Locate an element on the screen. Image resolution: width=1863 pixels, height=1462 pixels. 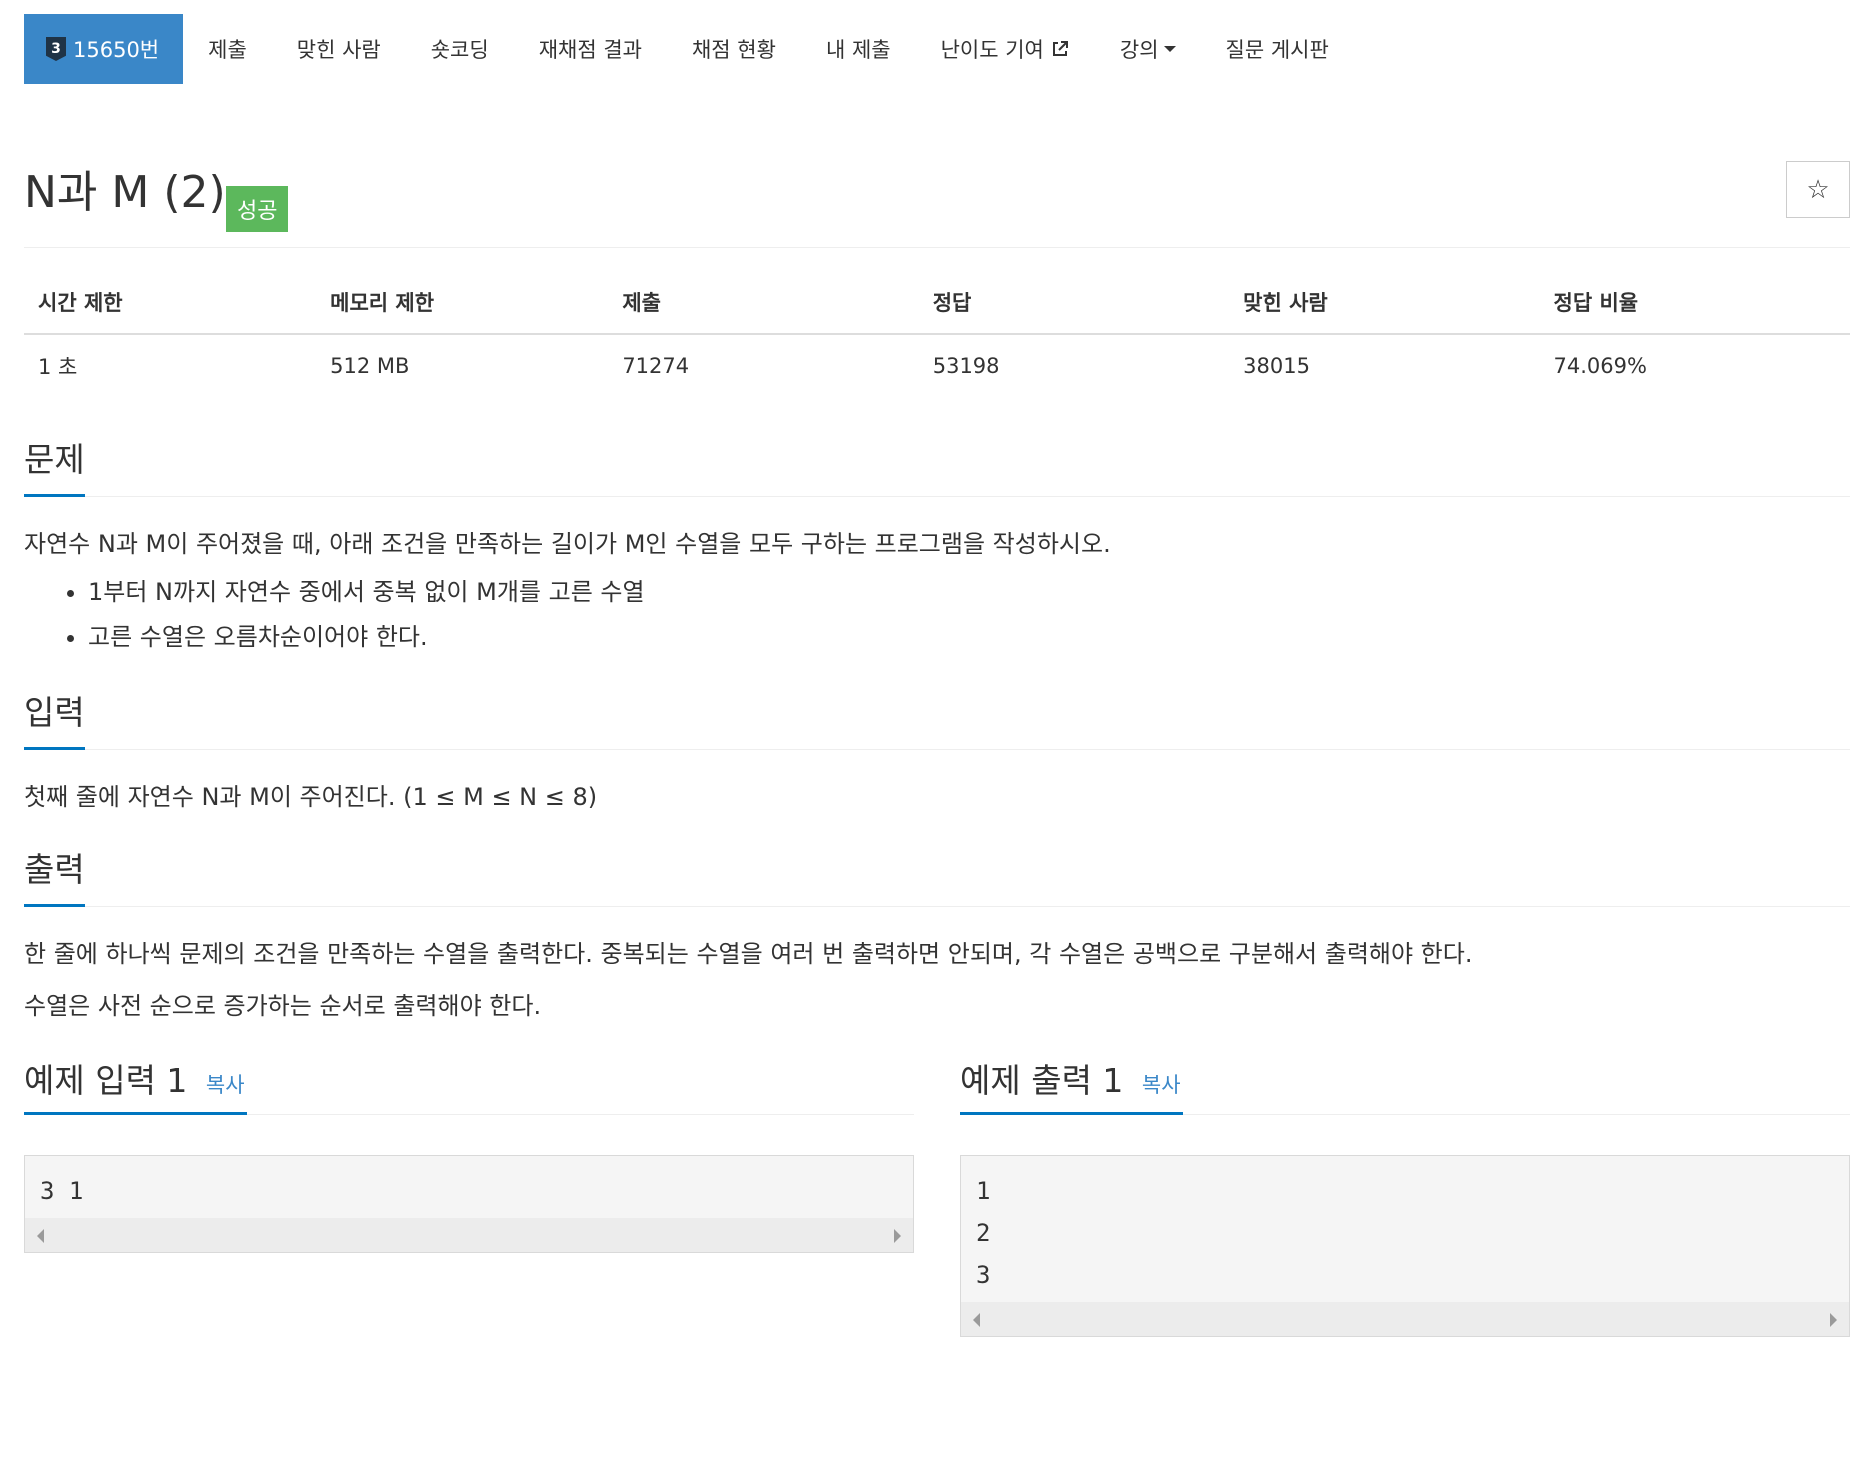
header-submissions: 제출 is located at coordinates (763, 309).